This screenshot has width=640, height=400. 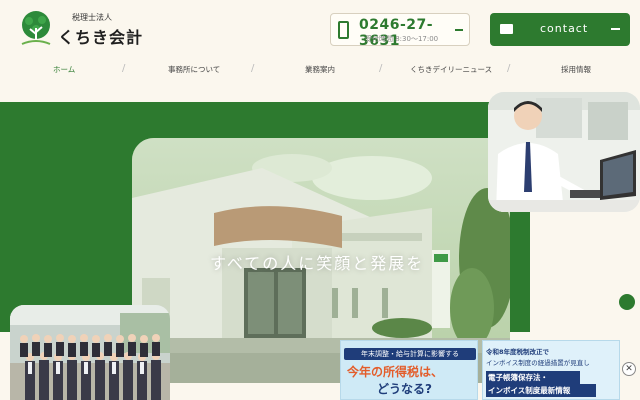 I want to click on phone-contact: 0246-27-3631 受付時間 8:30〜17:00, so click(x=400, y=31).